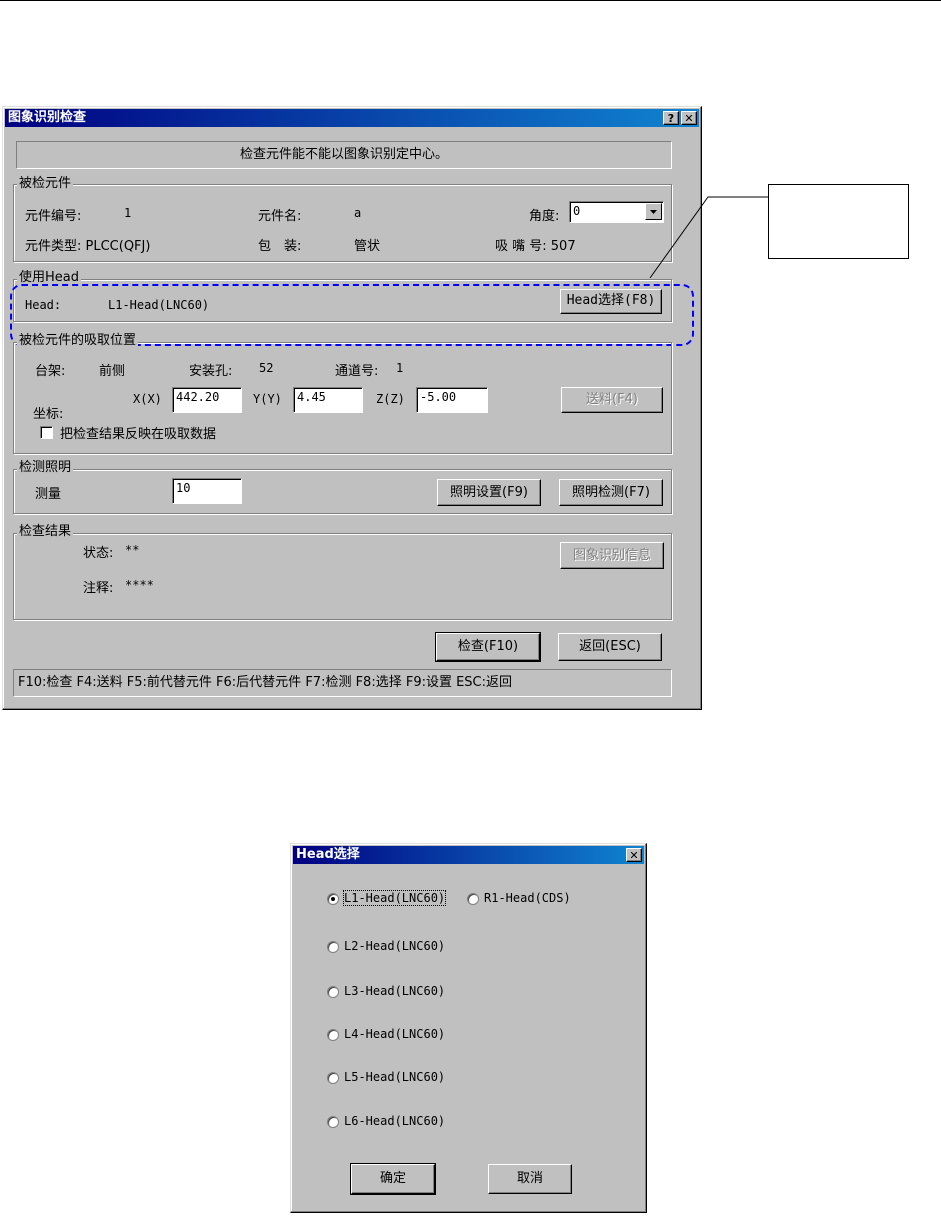 This screenshot has width=941, height=1218. What do you see at coordinates (544, 216) in the screenshot?
I see `angle-label: 角度:` at bounding box center [544, 216].